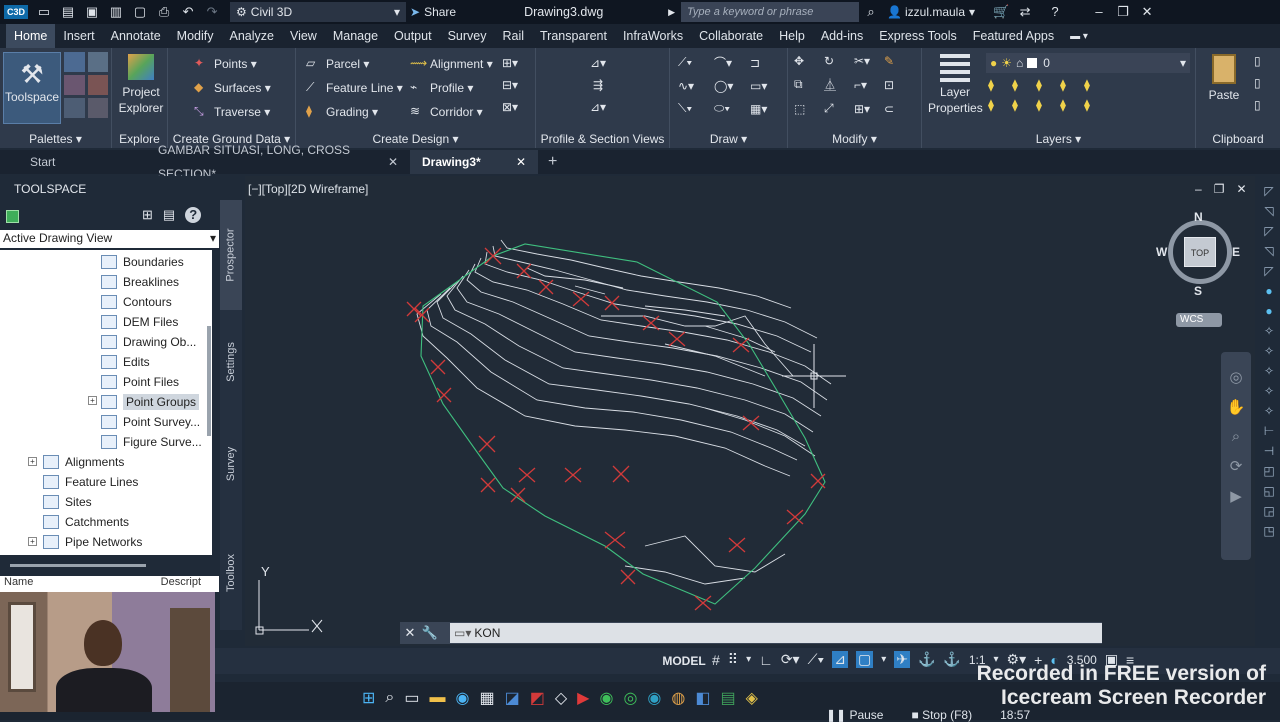 The image size is (1280, 722). I want to click on parcel-button: ▱ Parcel ▾, so click(337, 64).